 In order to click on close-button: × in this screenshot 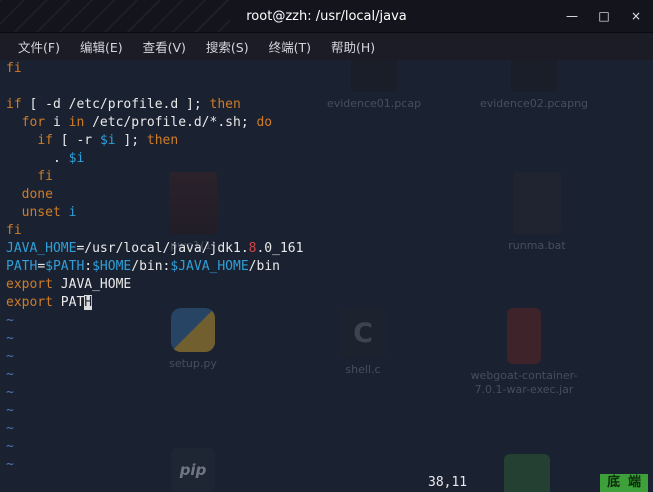, I will do `click(636, 16)`.